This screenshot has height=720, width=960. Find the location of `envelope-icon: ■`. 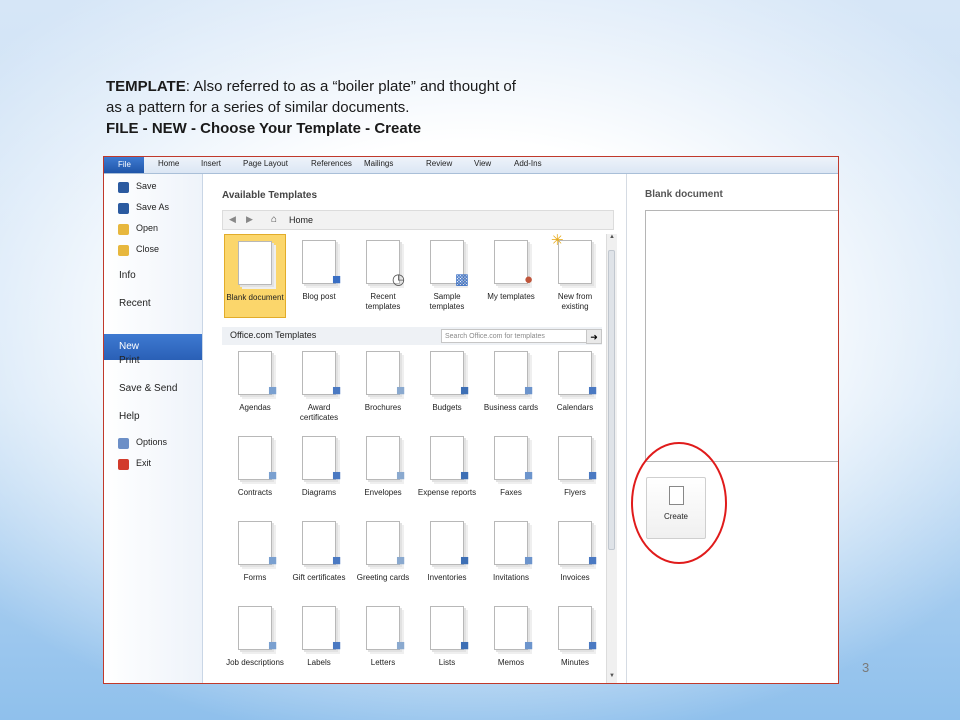

envelope-icon: ■ is located at coordinates (385, 459).